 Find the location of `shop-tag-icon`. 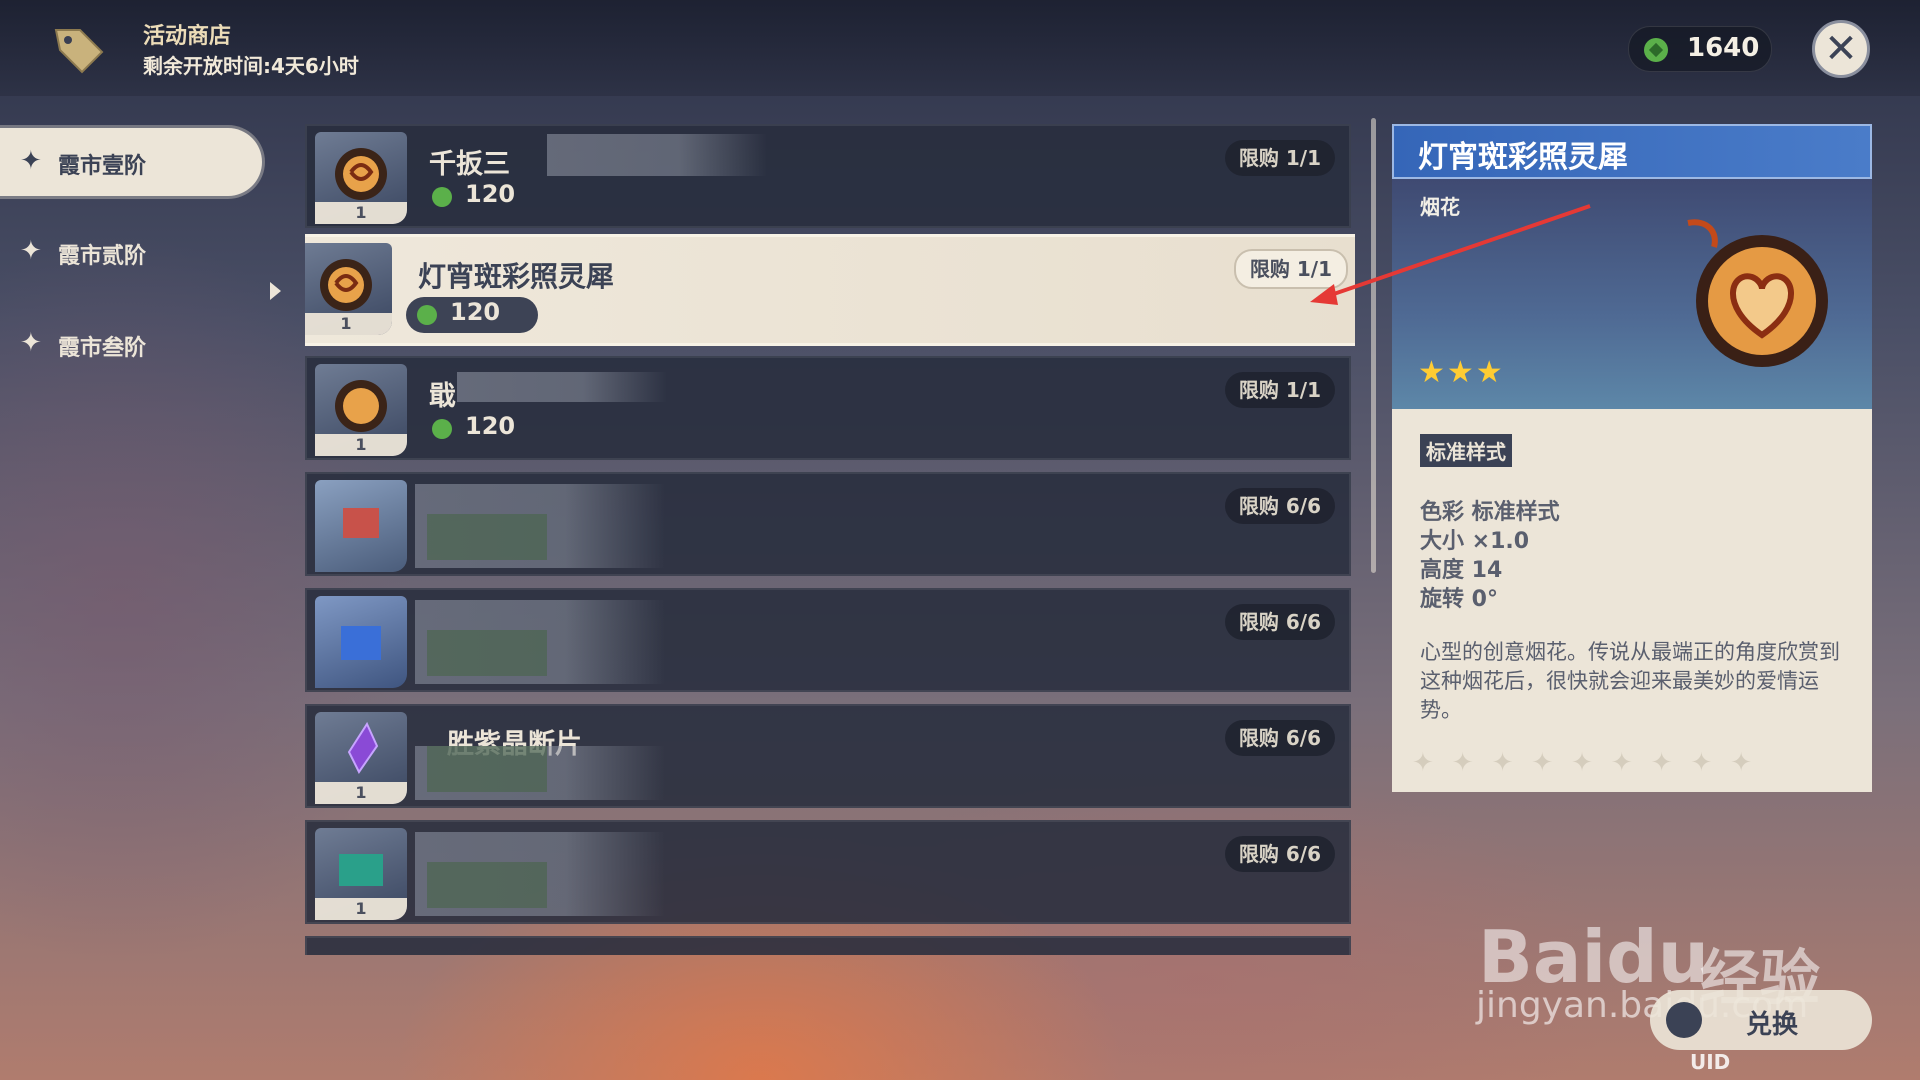

shop-tag-icon is located at coordinates (79, 51).